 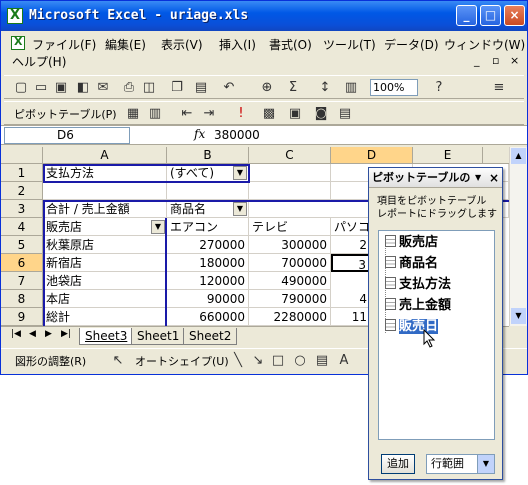 I want to click on hyperlink-icon: ⊕, so click(x=267, y=87).